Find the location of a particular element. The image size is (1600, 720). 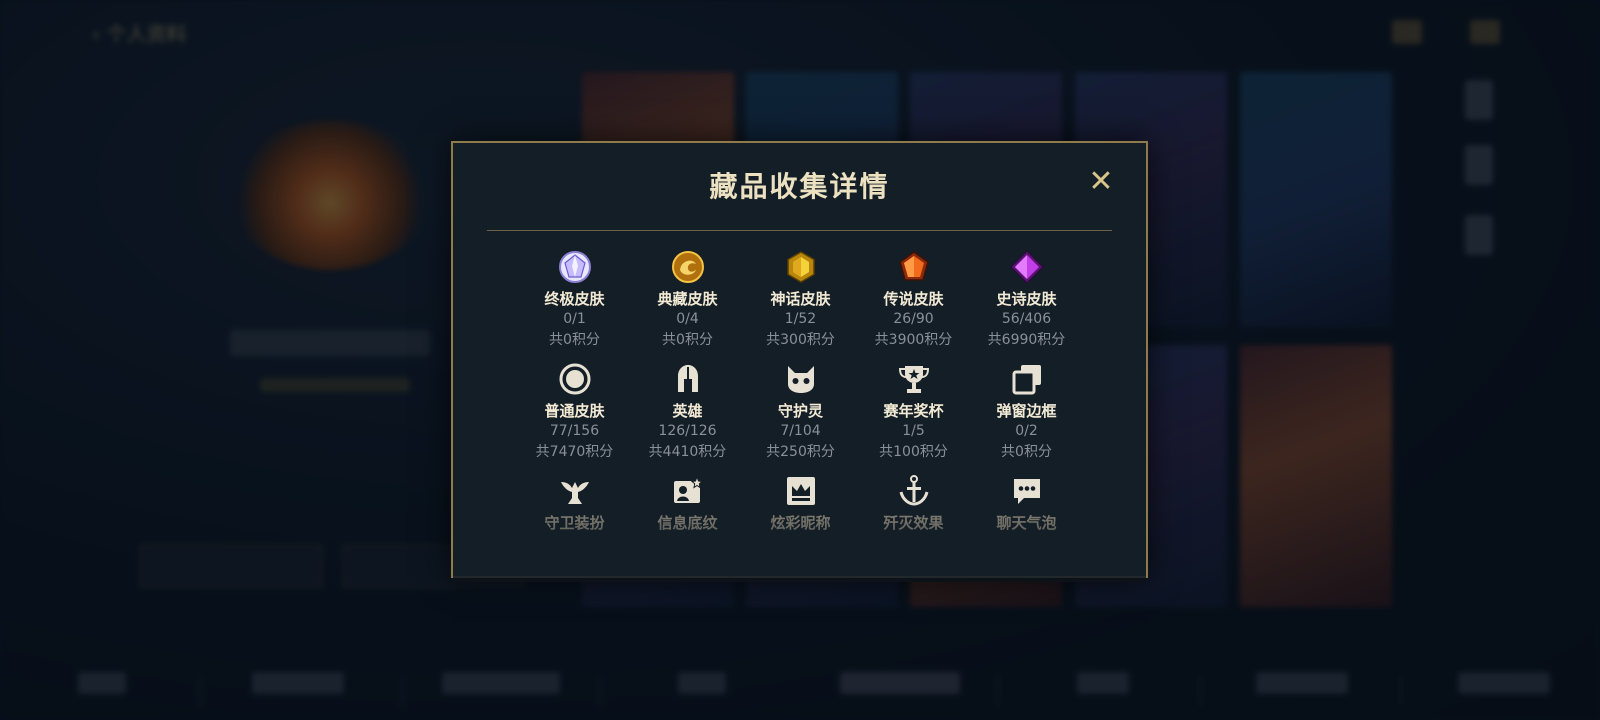

category-count: 7/104 is located at coordinates (800, 431).